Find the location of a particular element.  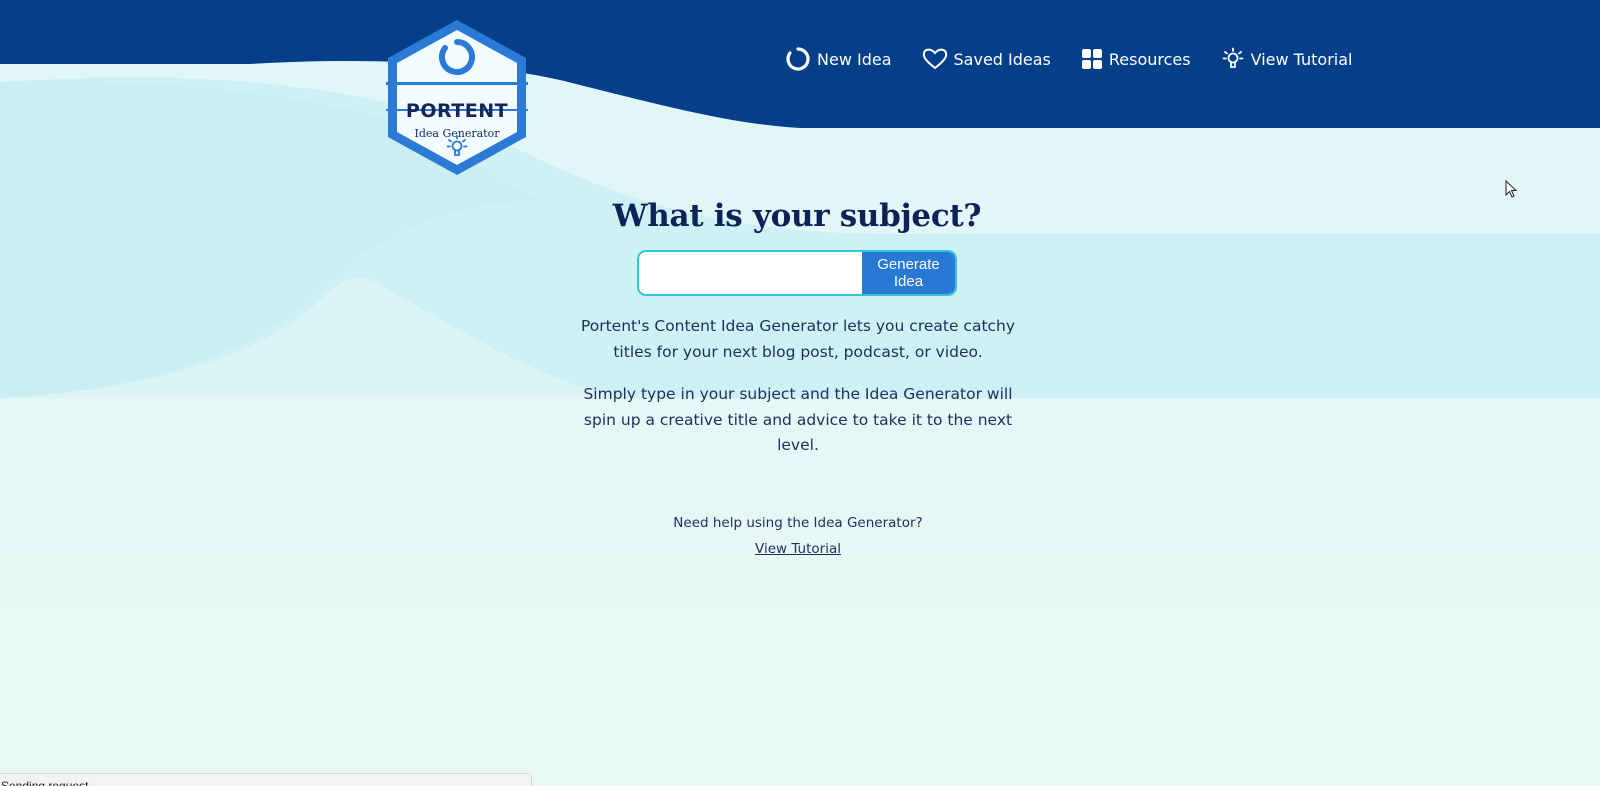

generate-idea-button: Generate Idea is located at coordinates (908, 273).